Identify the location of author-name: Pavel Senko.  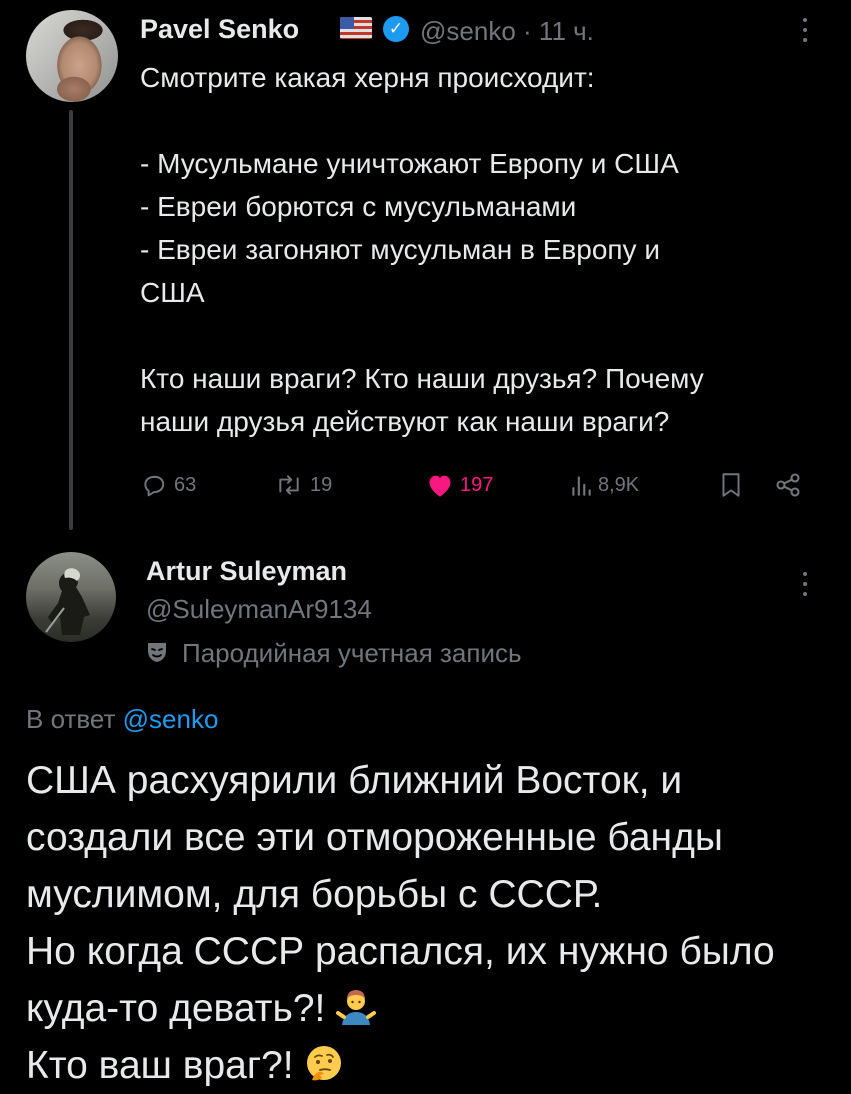
(219, 29).